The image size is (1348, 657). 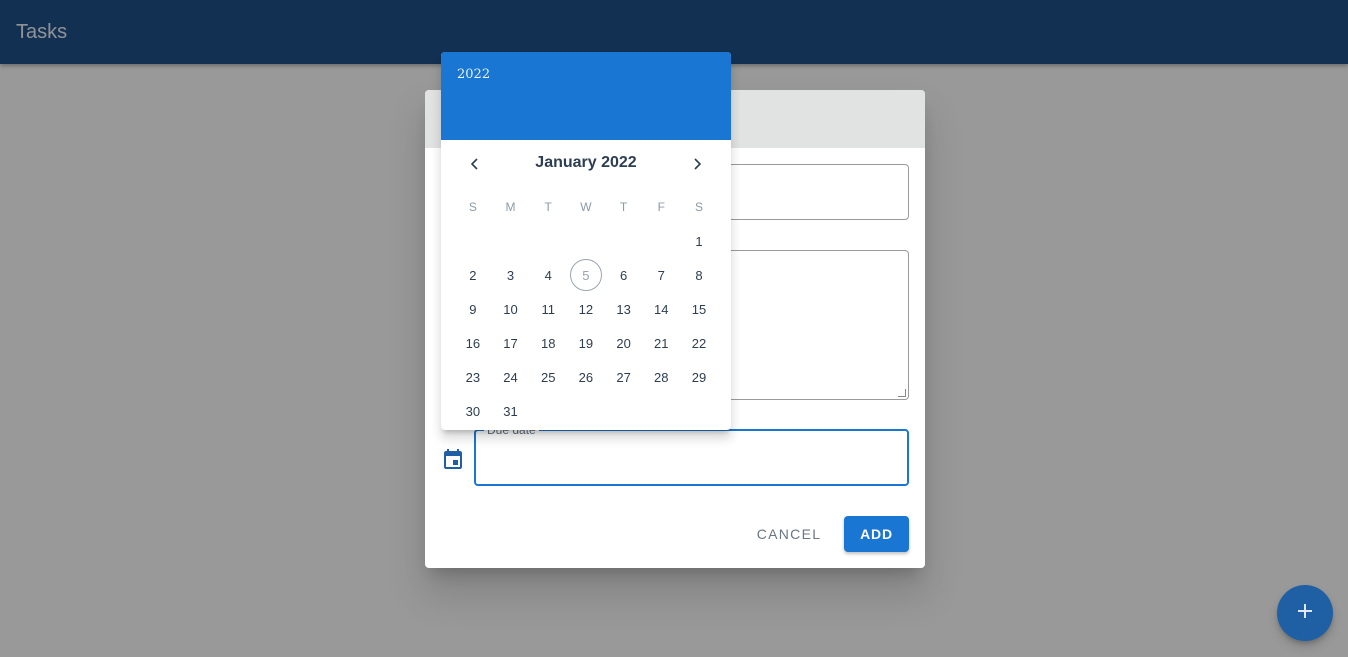 I want to click on calendar-day: 21, so click(x=661, y=343).